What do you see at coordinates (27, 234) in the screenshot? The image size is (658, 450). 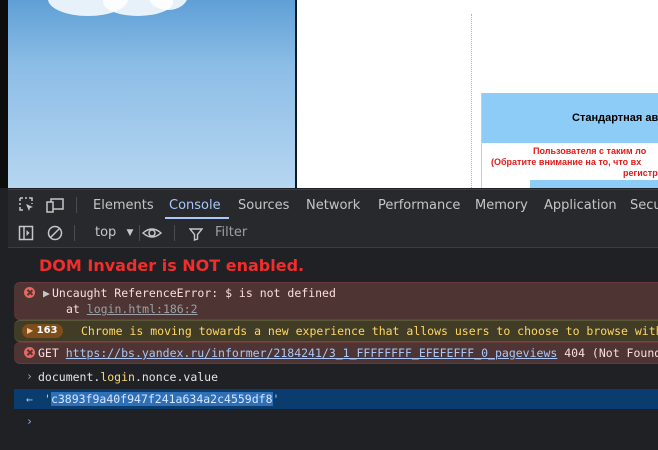 I see `sidebar-toggle-icon` at bounding box center [27, 234].